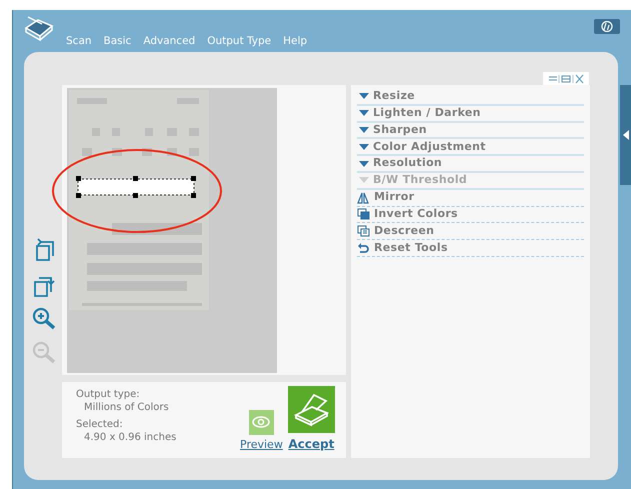 The image size is (631, 489). I want to click on undo-arrow-icon, so click(363, 248).